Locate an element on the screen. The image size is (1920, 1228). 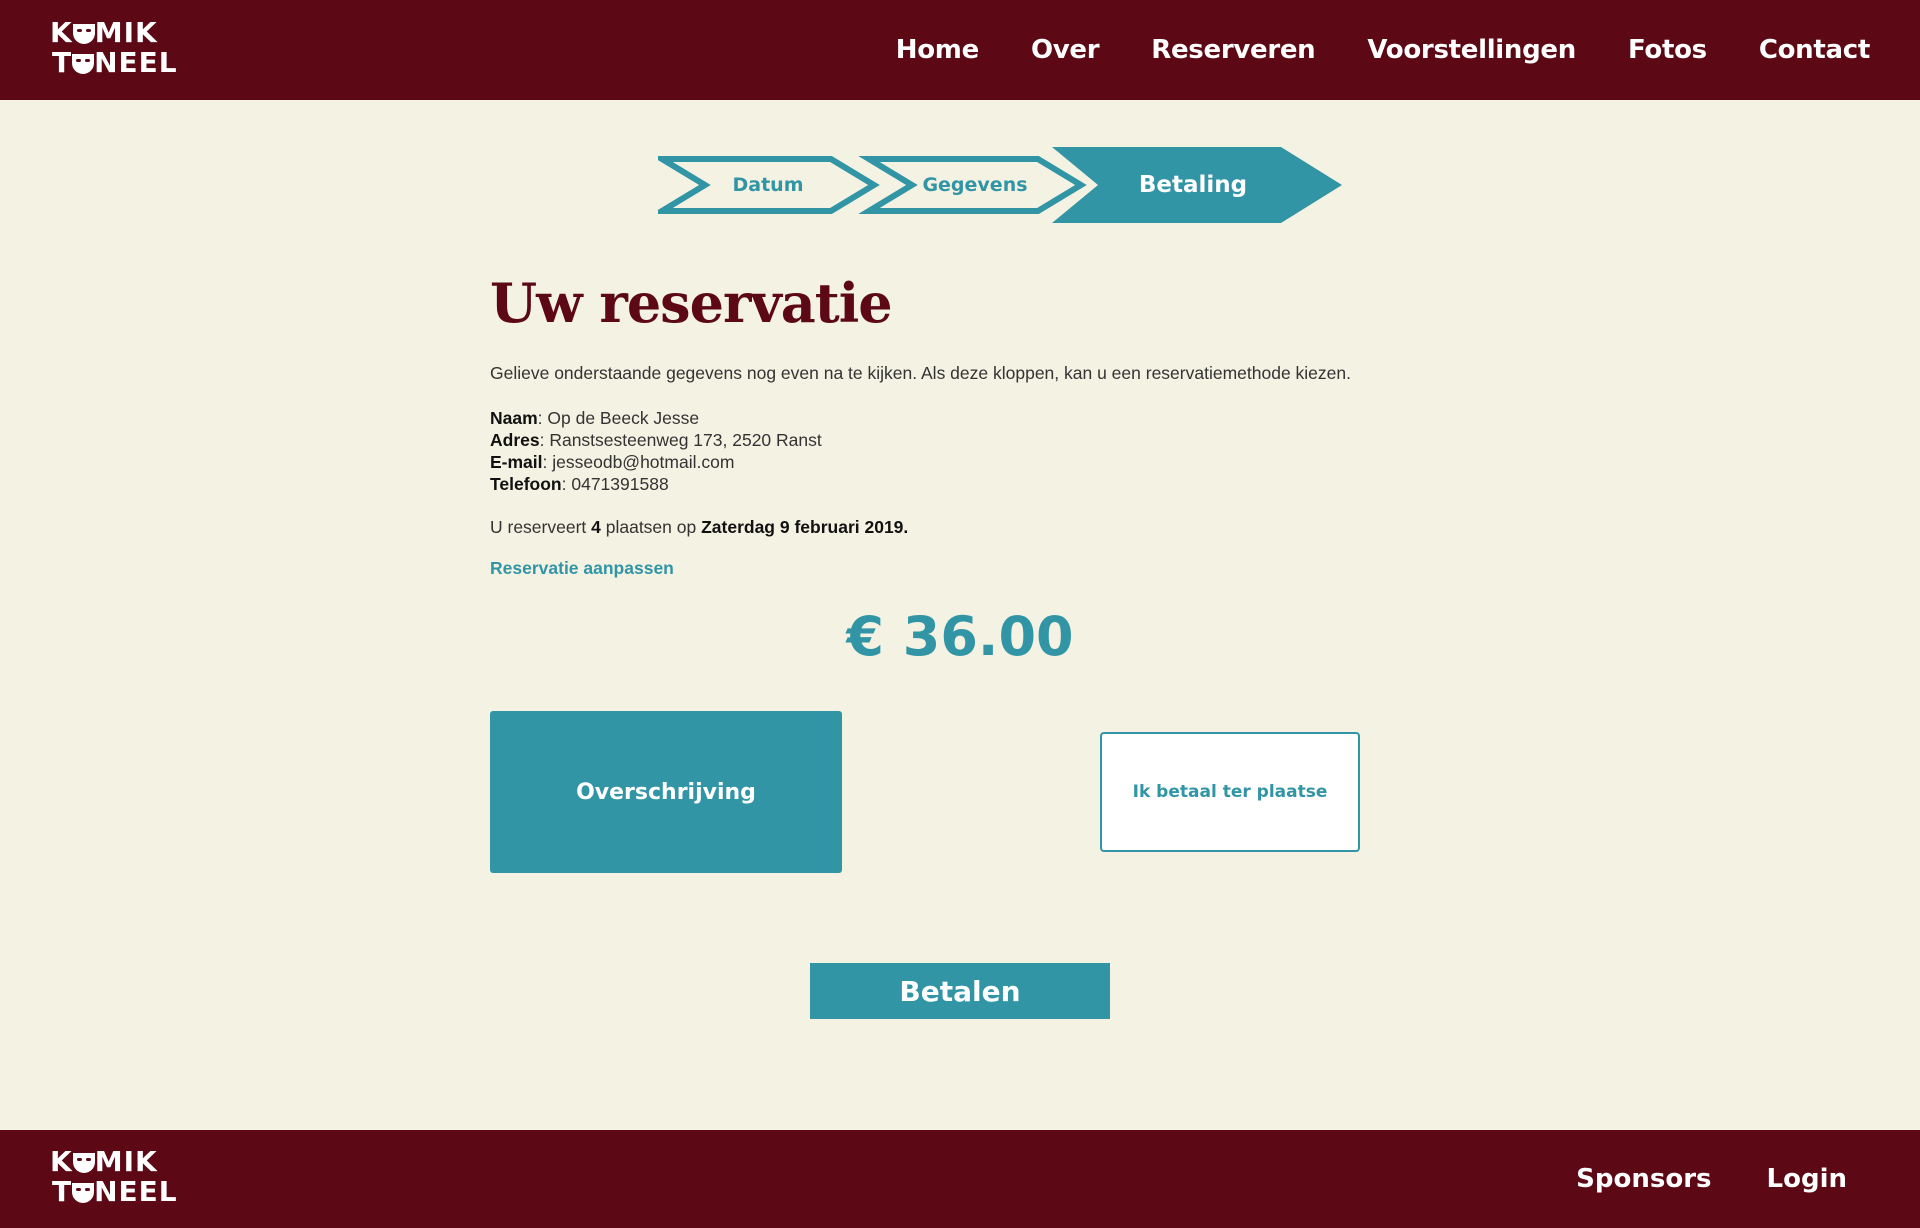
detail-value: : 0471391588 is located at coordinates (615, 484).